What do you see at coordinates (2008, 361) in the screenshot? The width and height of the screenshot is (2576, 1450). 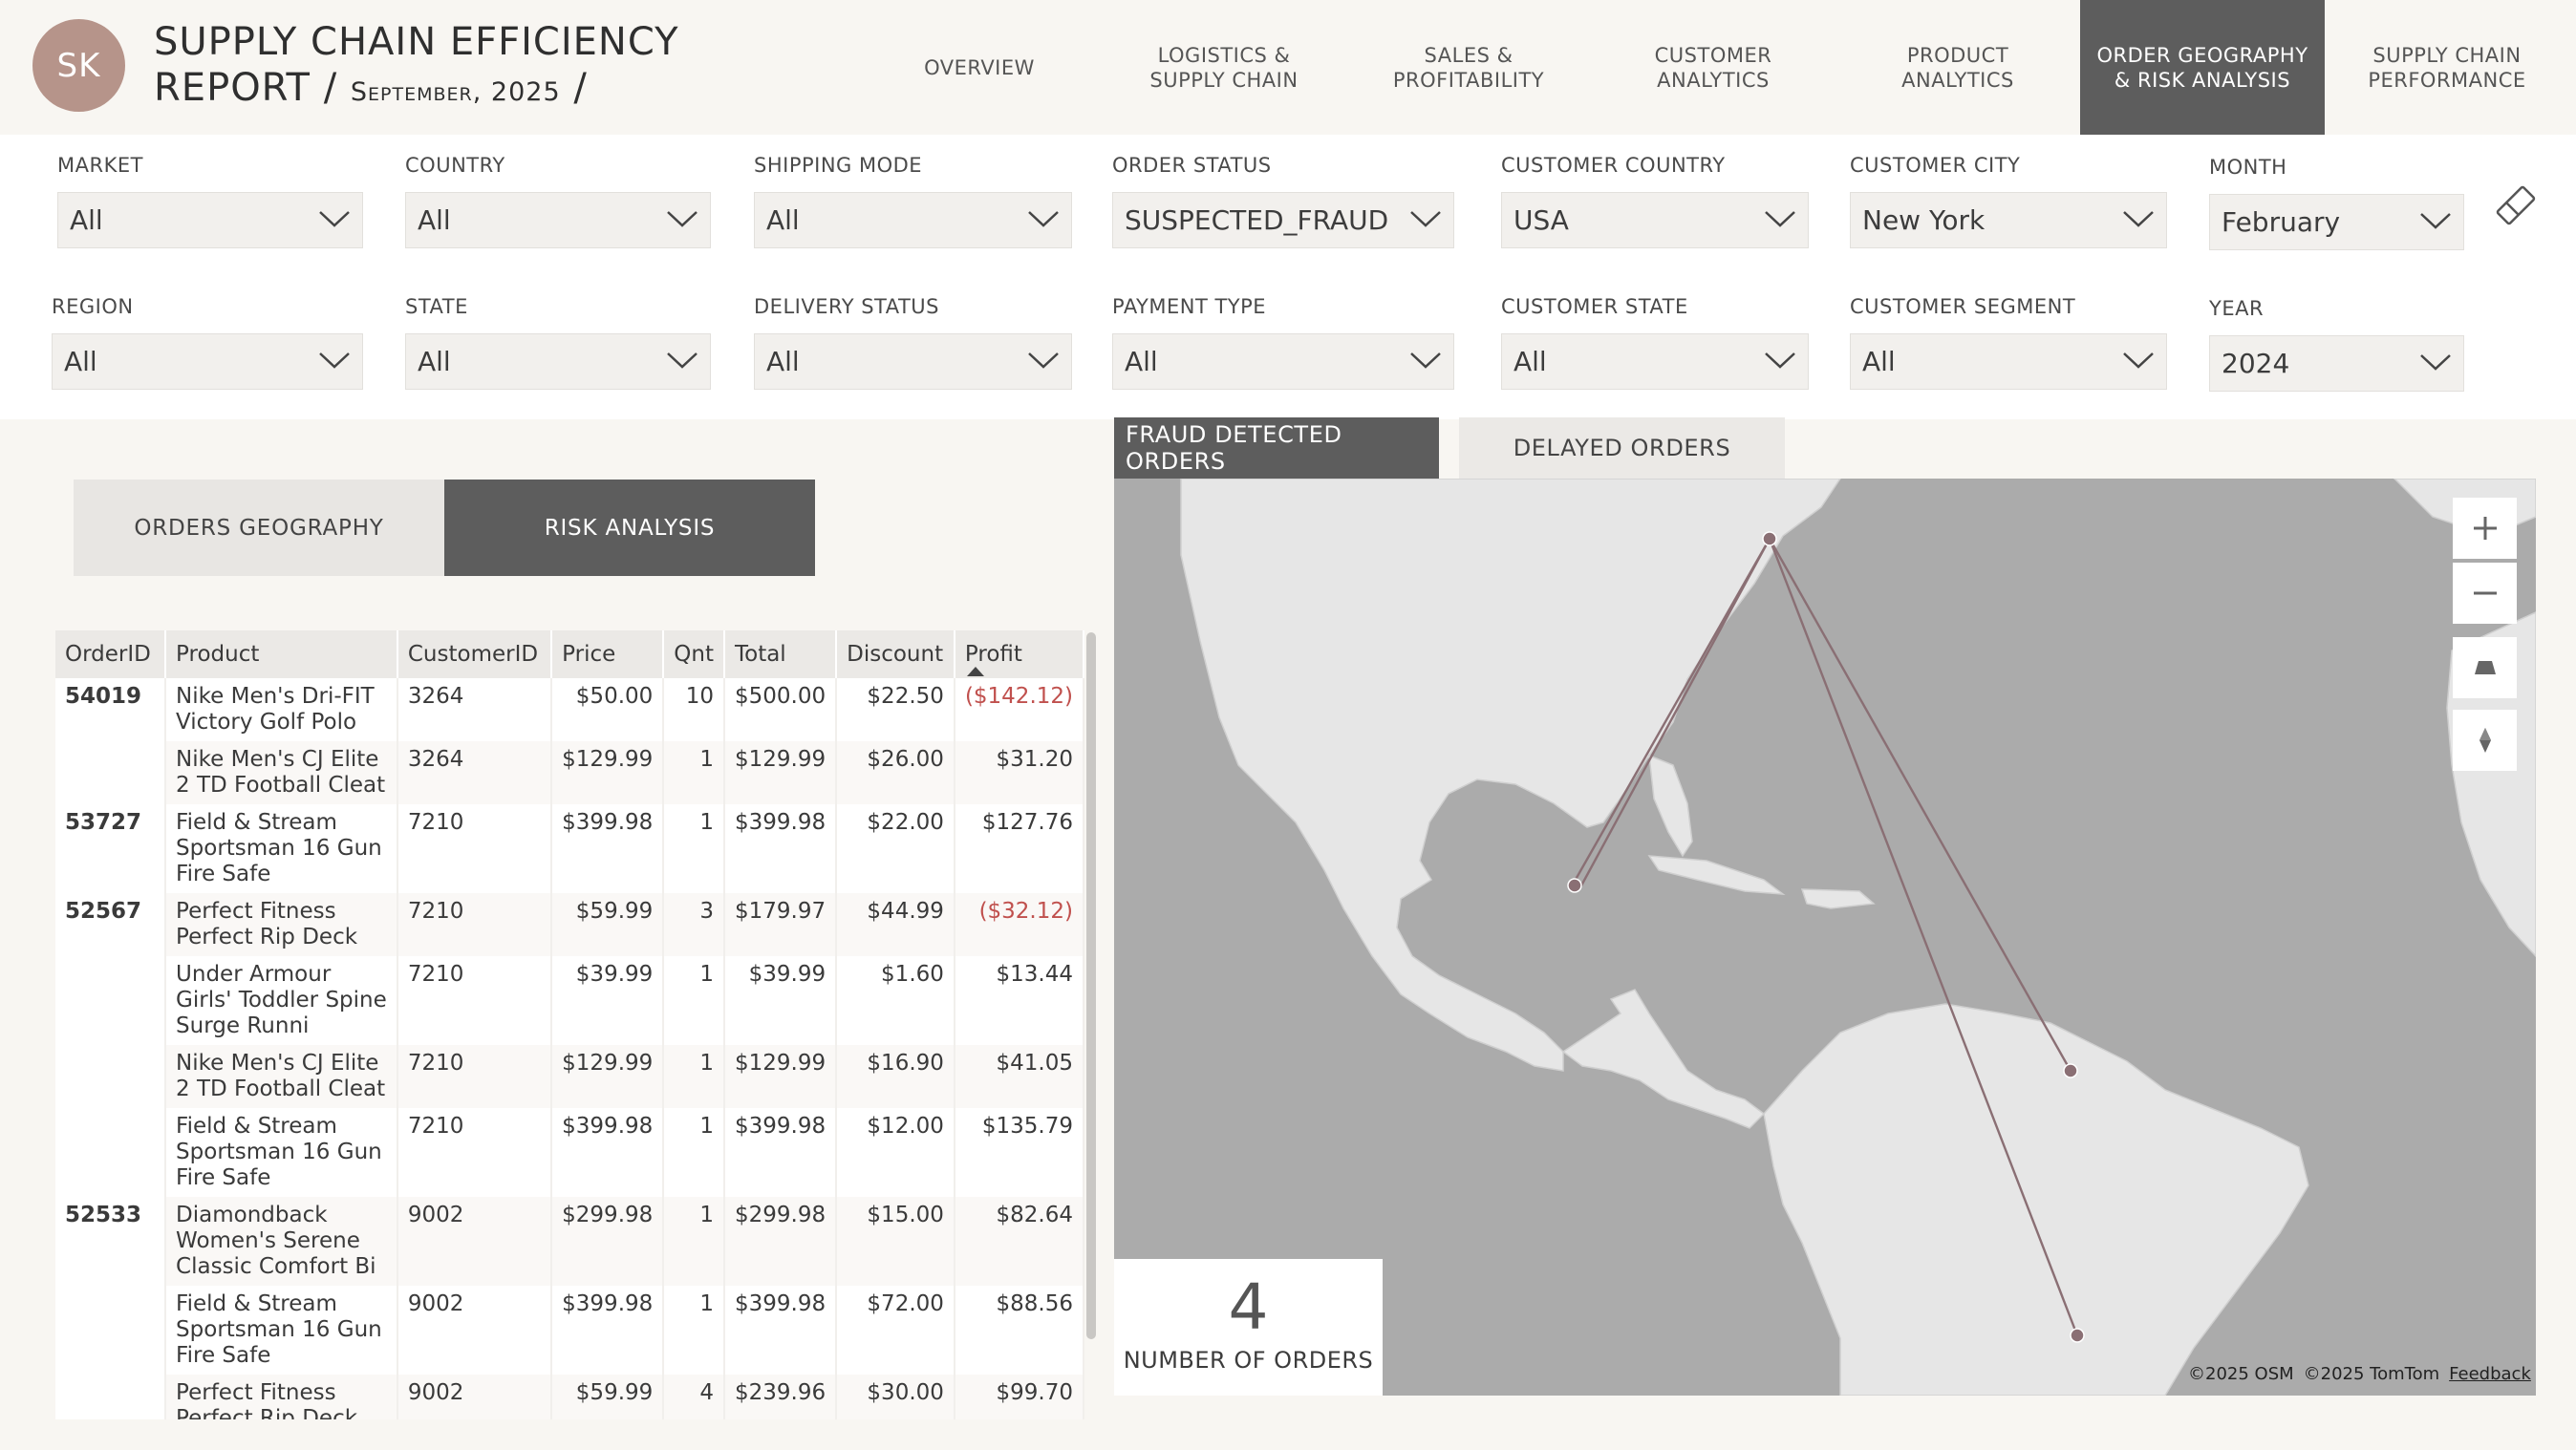 I see `customer-segment-dropdown: All` at bounding box center [2008, 361].